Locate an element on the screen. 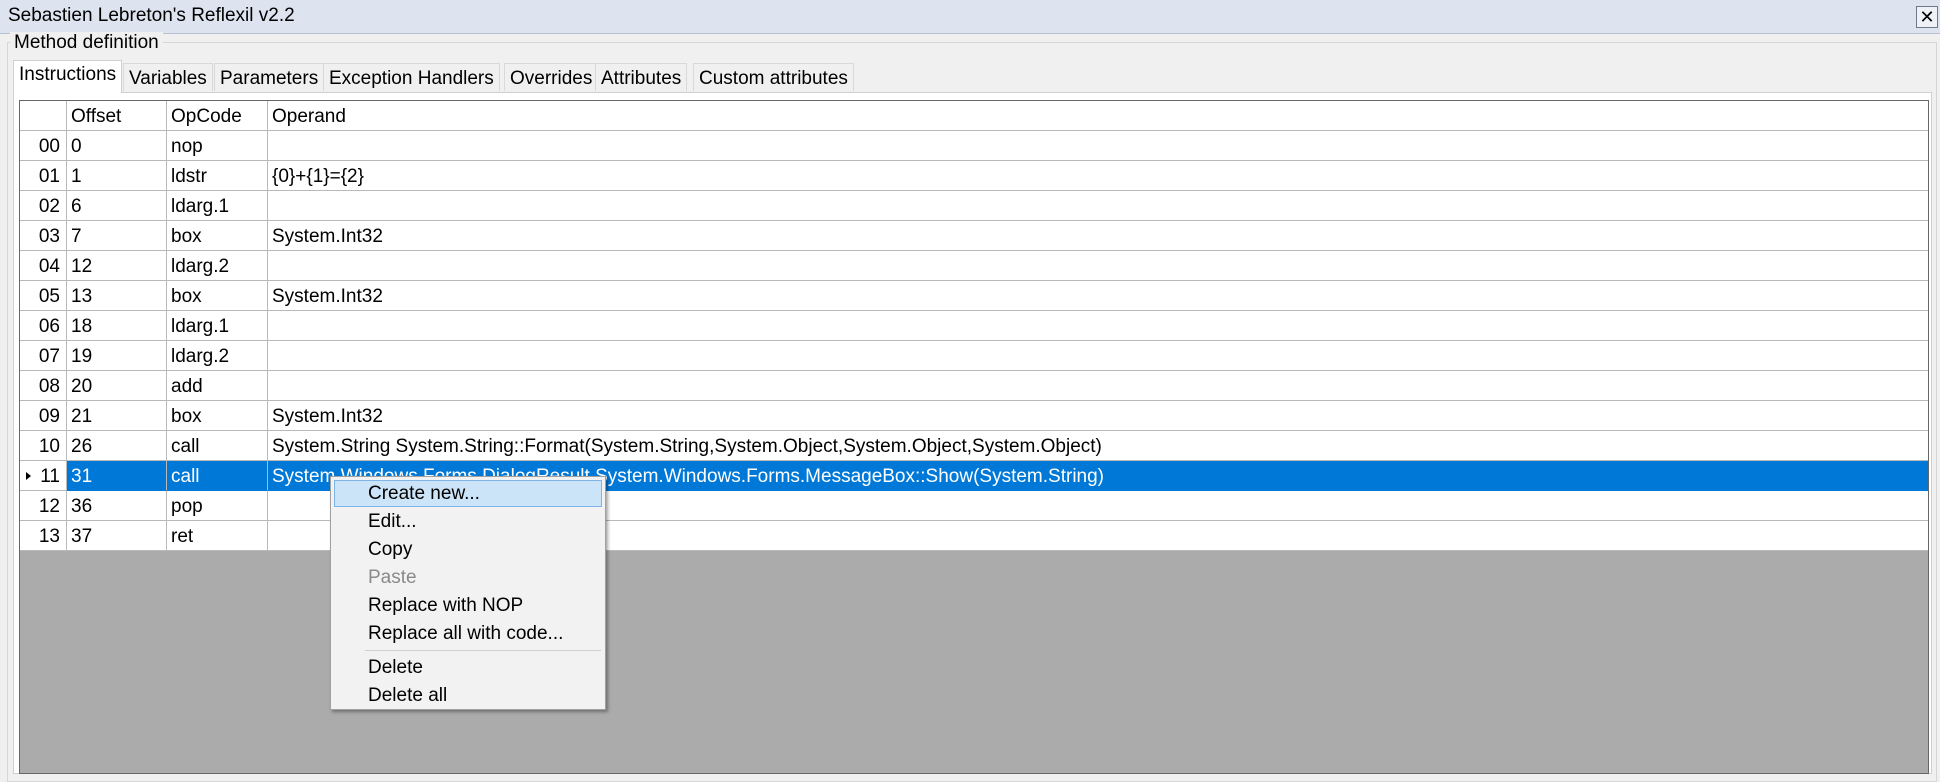 This screenshot has height=782, width=1940. table-row: 09 21 box System.Int32 is located at coordinates (974, 416).